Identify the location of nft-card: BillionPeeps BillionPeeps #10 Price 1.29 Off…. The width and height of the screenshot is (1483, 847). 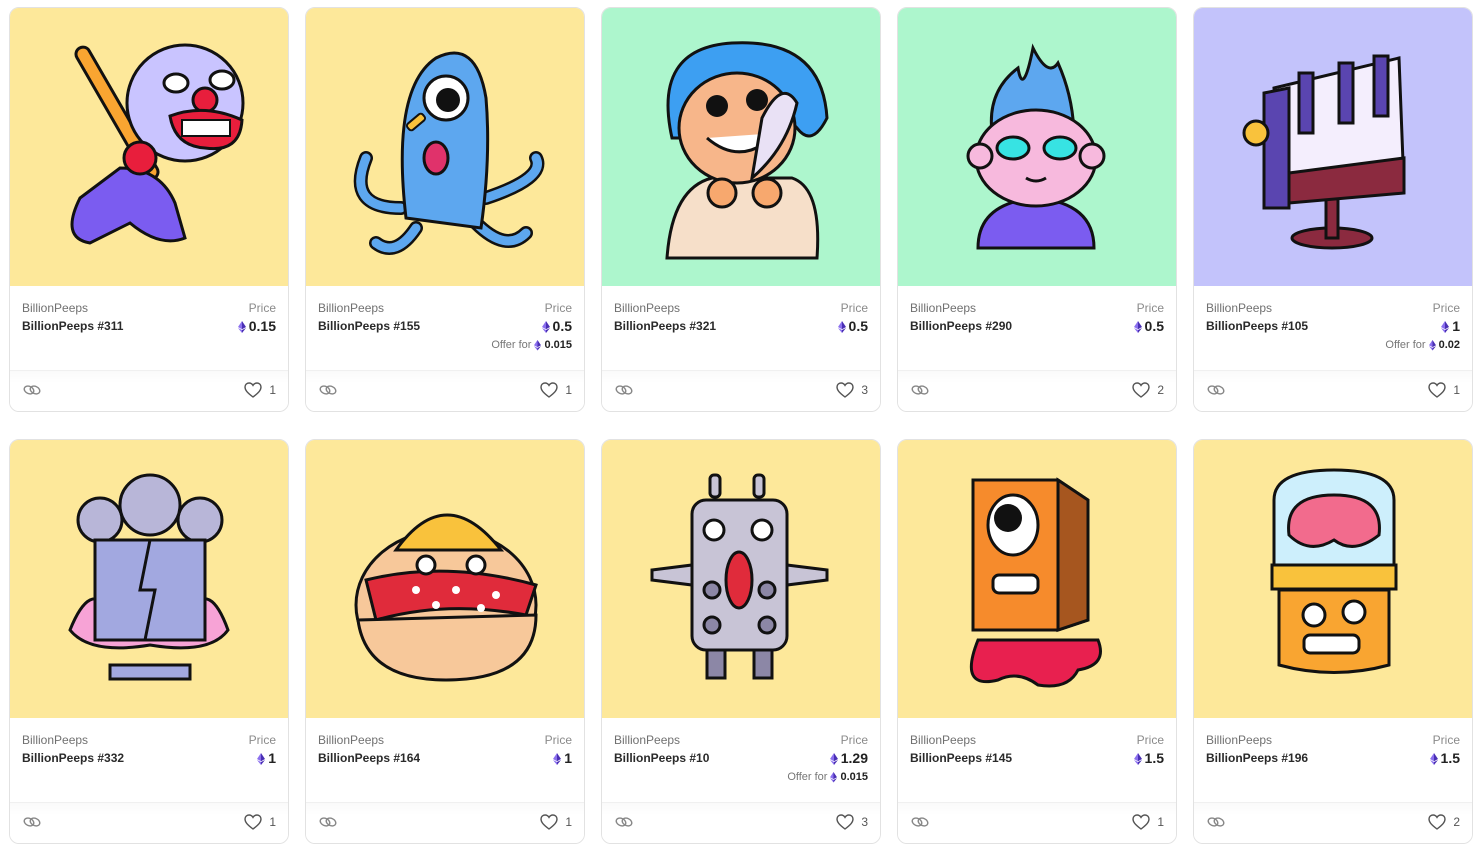
(741, 641).